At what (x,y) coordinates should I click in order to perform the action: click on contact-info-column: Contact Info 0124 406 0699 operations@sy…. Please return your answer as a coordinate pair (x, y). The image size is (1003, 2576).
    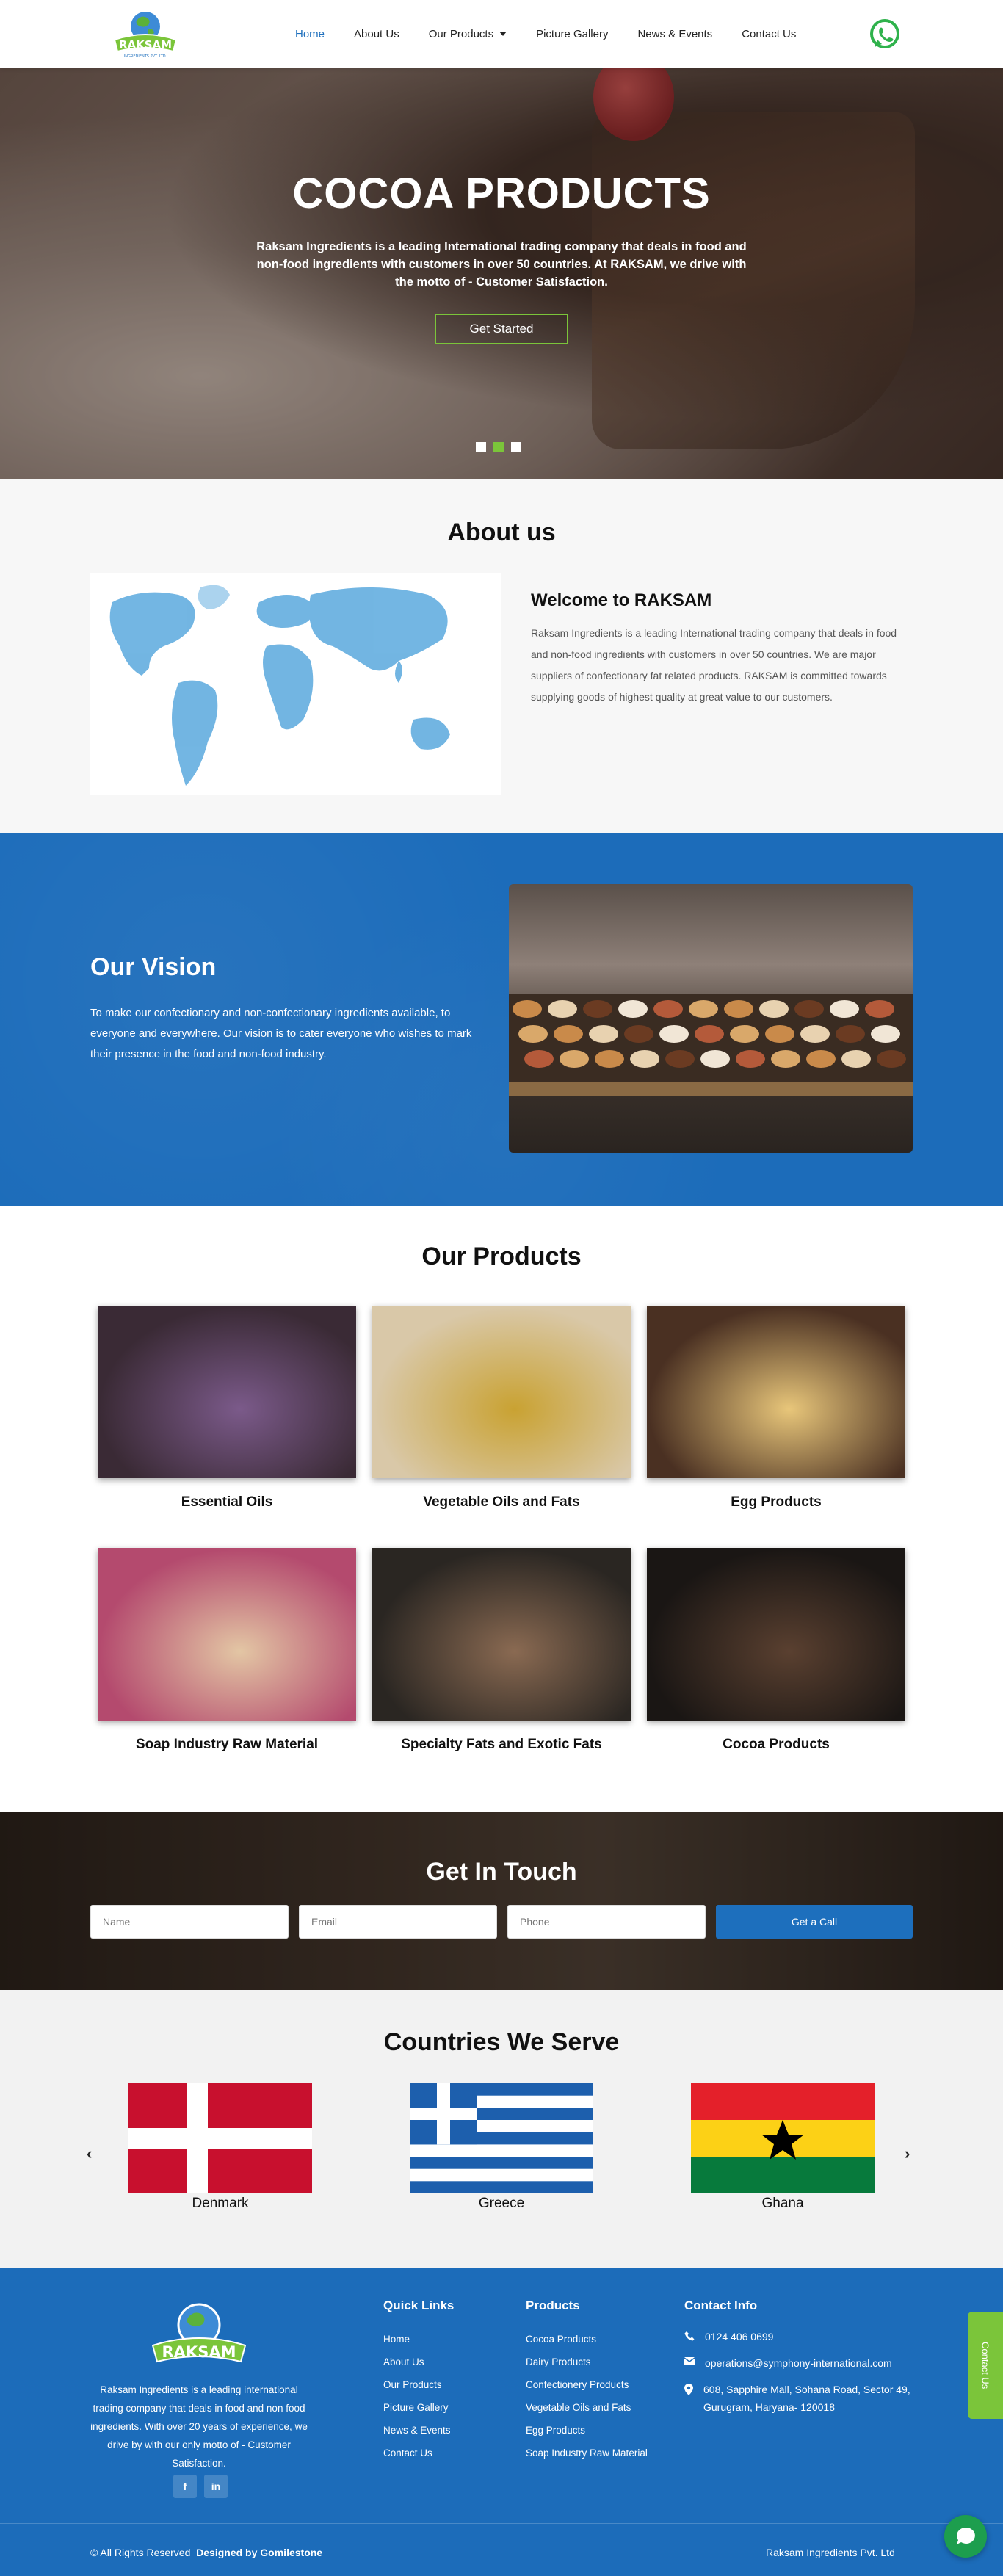
    Looking at the image, I should click on (801, 2361).